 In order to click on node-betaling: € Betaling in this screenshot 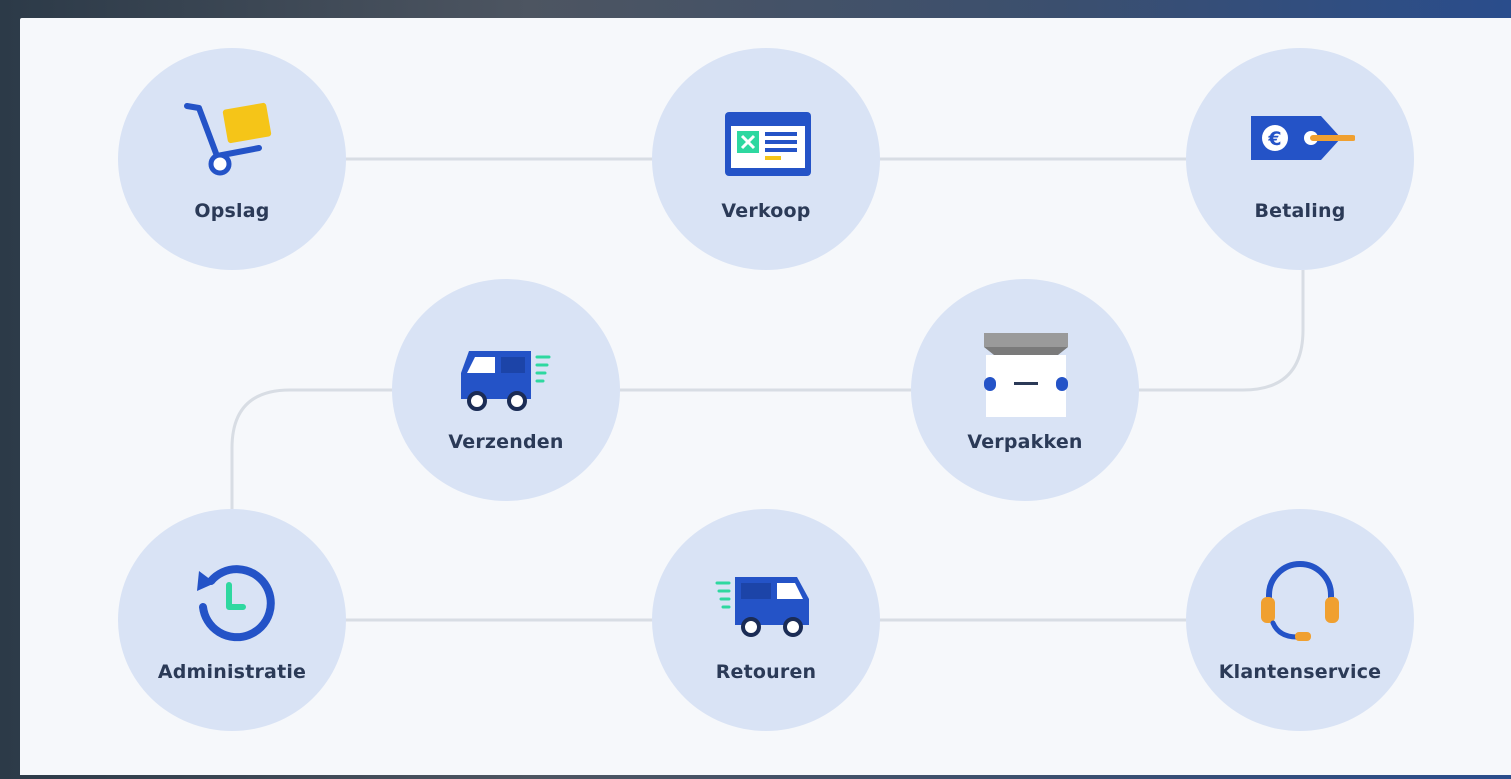, I will do `click(1300, 159)`.